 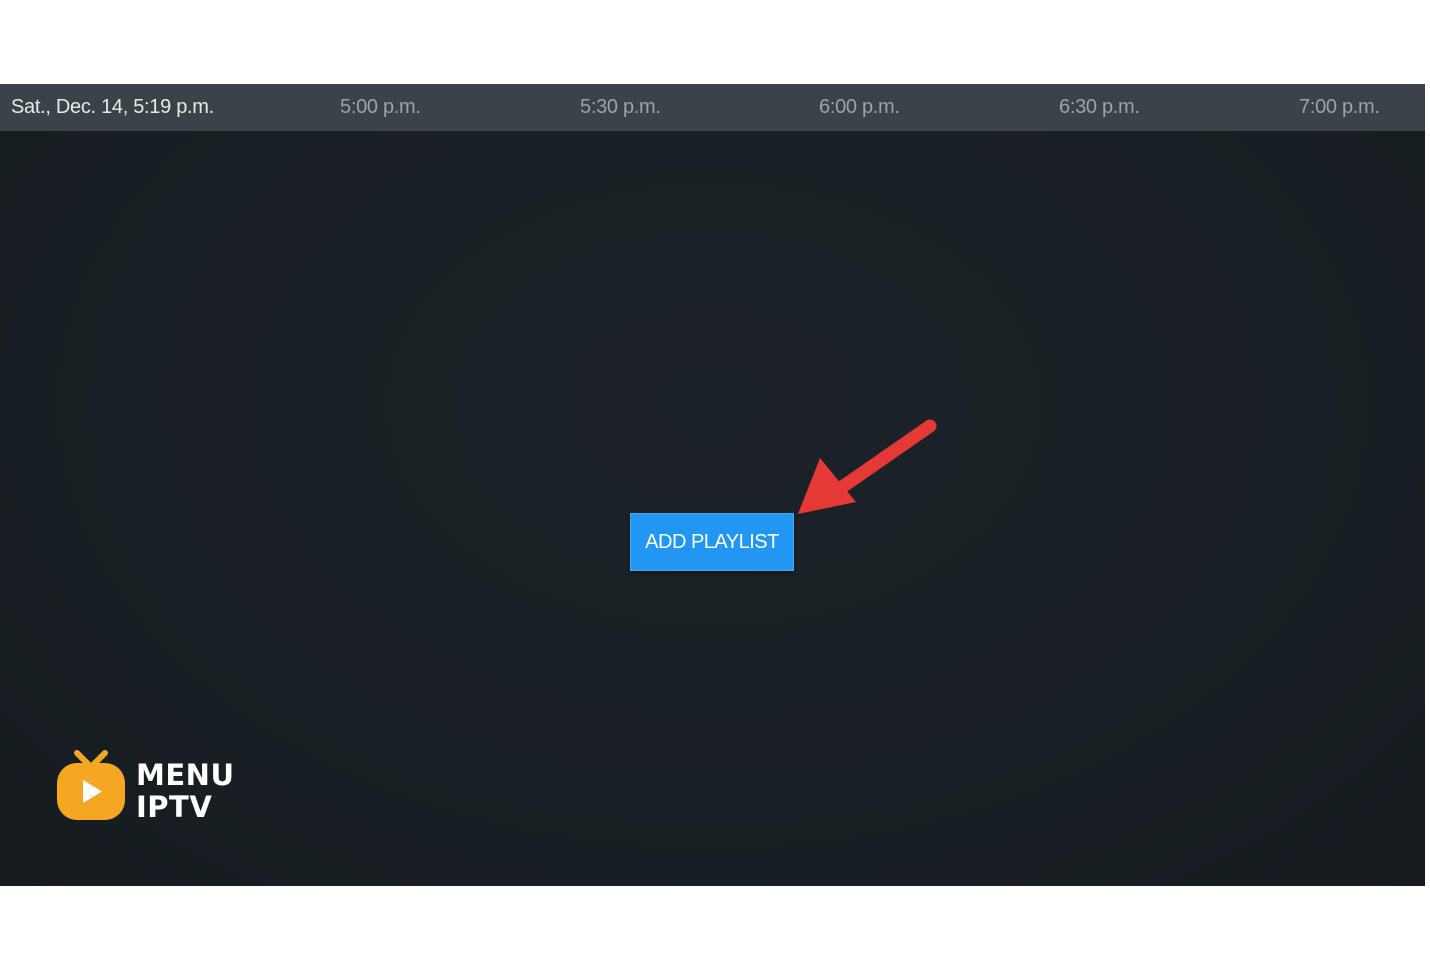 I want to click on red-arrow-icon, so click(x=867, y=466).